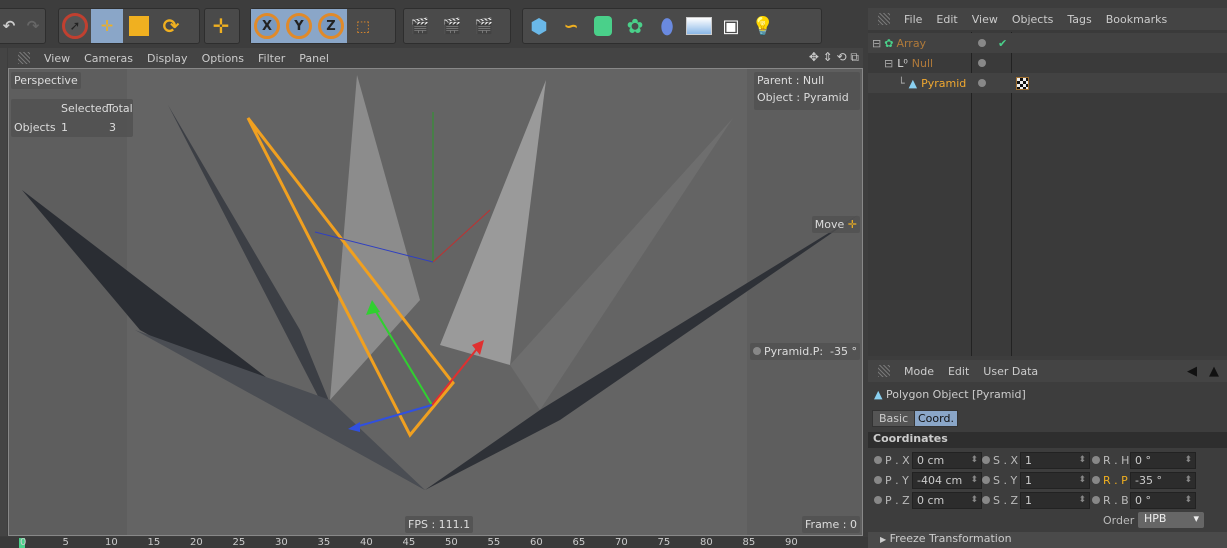 The image size is (1227, 548). What do you see at coordinates (1022, 83) in the screenshot?
I see `texture-tag-icon` at bounding box center [1022, 83].